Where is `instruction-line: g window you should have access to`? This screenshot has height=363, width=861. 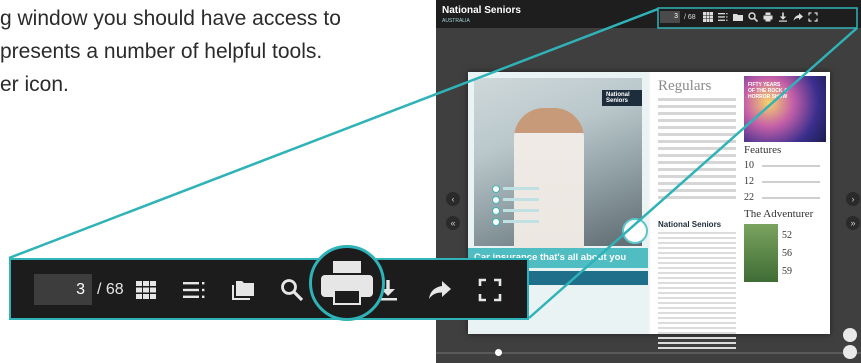 instruction-line: g window you should have access to is located at coordinates (170, 18).